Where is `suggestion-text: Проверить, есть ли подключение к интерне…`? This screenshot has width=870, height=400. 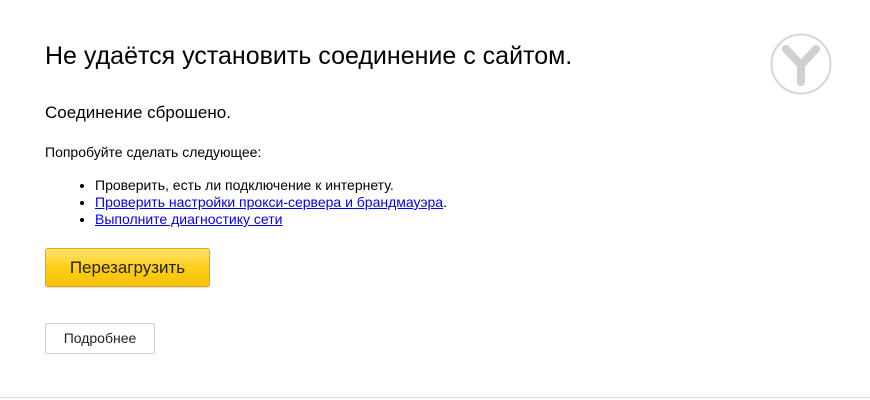
suggestion-text: Проверить, есть ли подключение к интерне… is located at coordinates (244, 185).